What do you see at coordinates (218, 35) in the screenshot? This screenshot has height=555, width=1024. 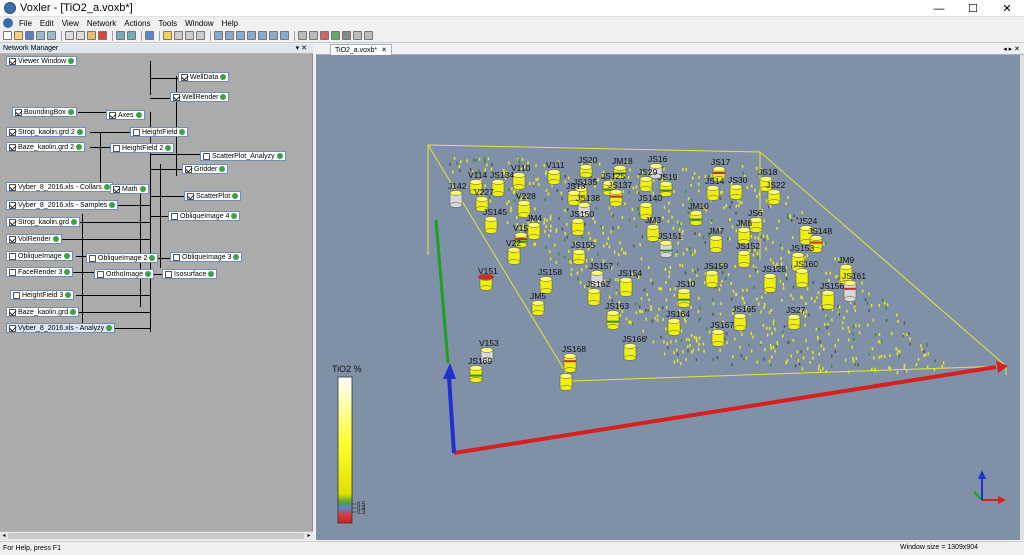 I see `view-front-icon` at bounding box center [218, 35].